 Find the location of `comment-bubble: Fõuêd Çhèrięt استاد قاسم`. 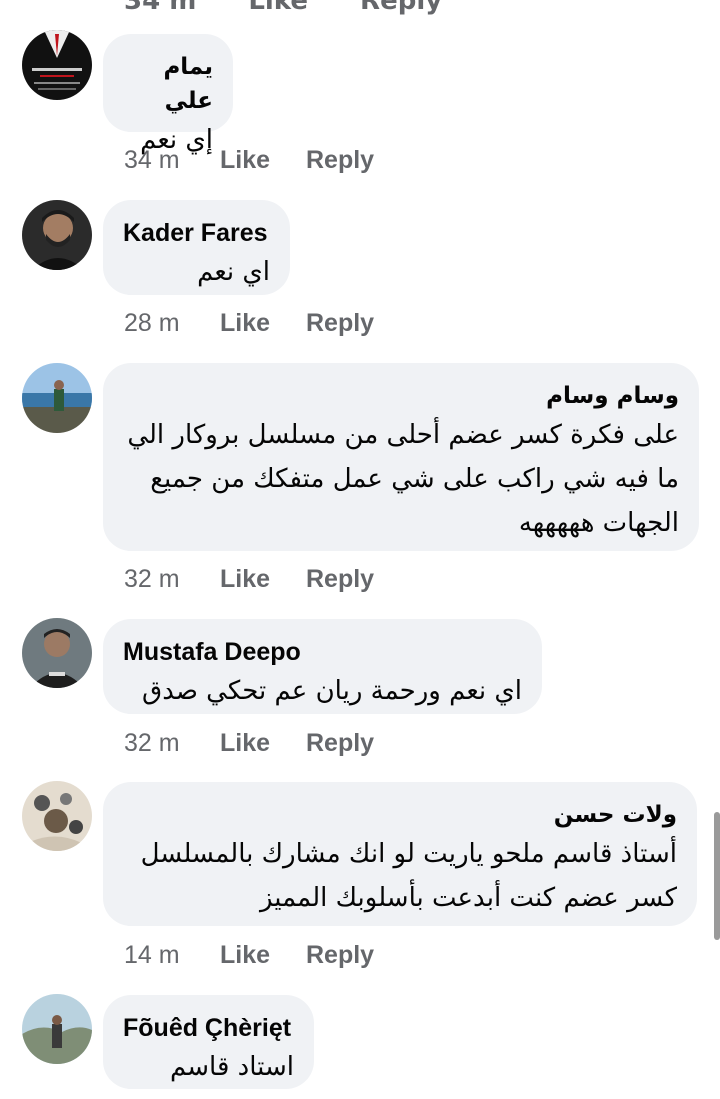

comment-bubble: Fõuêd Çhèrięt استاد قاسم is located at coordinates (208, 1042).